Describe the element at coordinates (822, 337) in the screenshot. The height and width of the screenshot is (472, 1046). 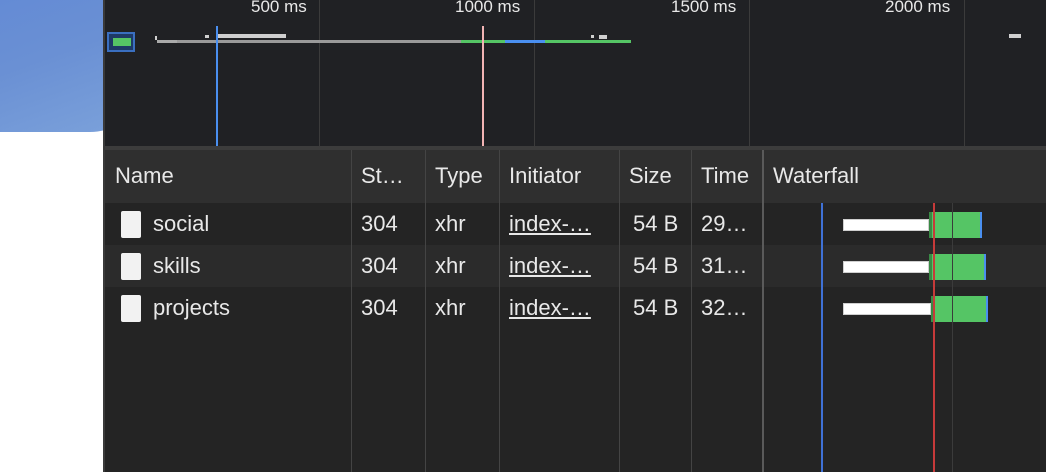
I see `waterfall-dom-content-loaded-line` at that location.